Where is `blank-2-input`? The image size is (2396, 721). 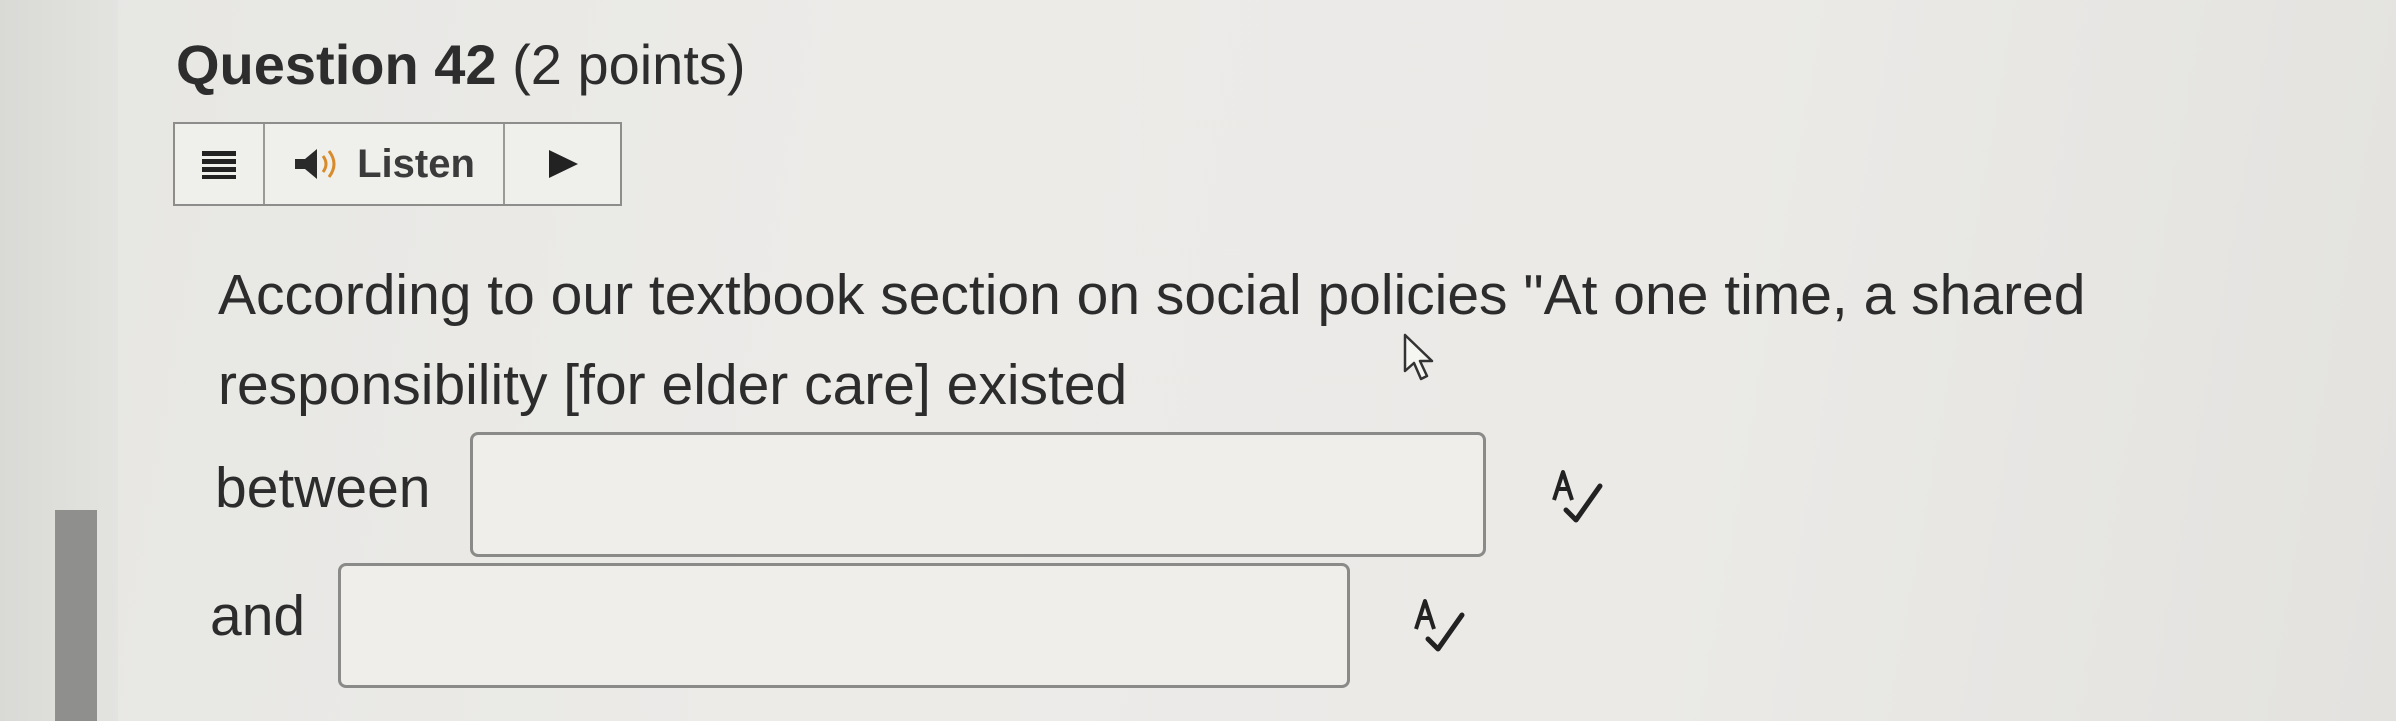 blank-2-input is located at coordinates (844, 625).